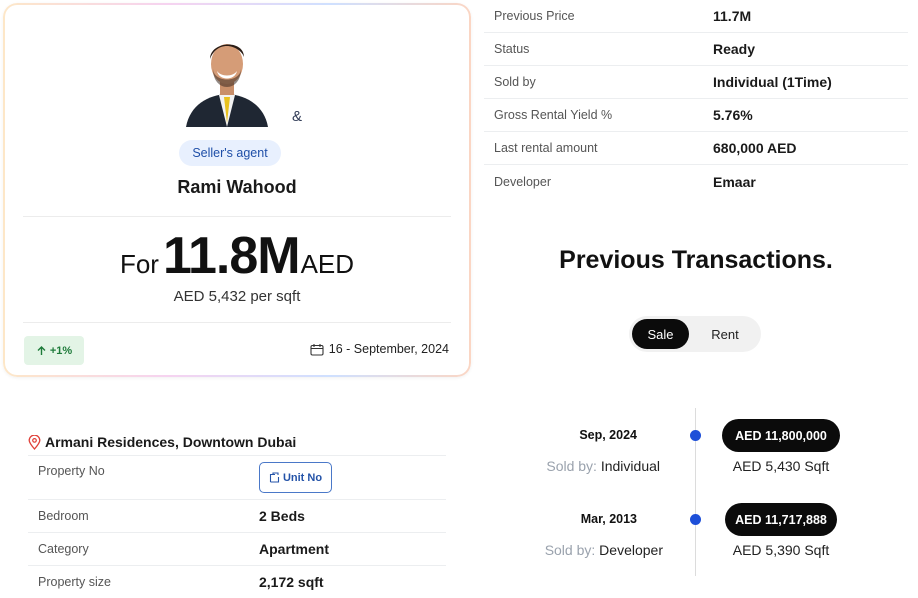 The height and width of the screenshot is (598, 918). What do you see at coordinates (71, 471) in the screenshot?
I see `property-label: Property No` at bounding box center [71, 471].